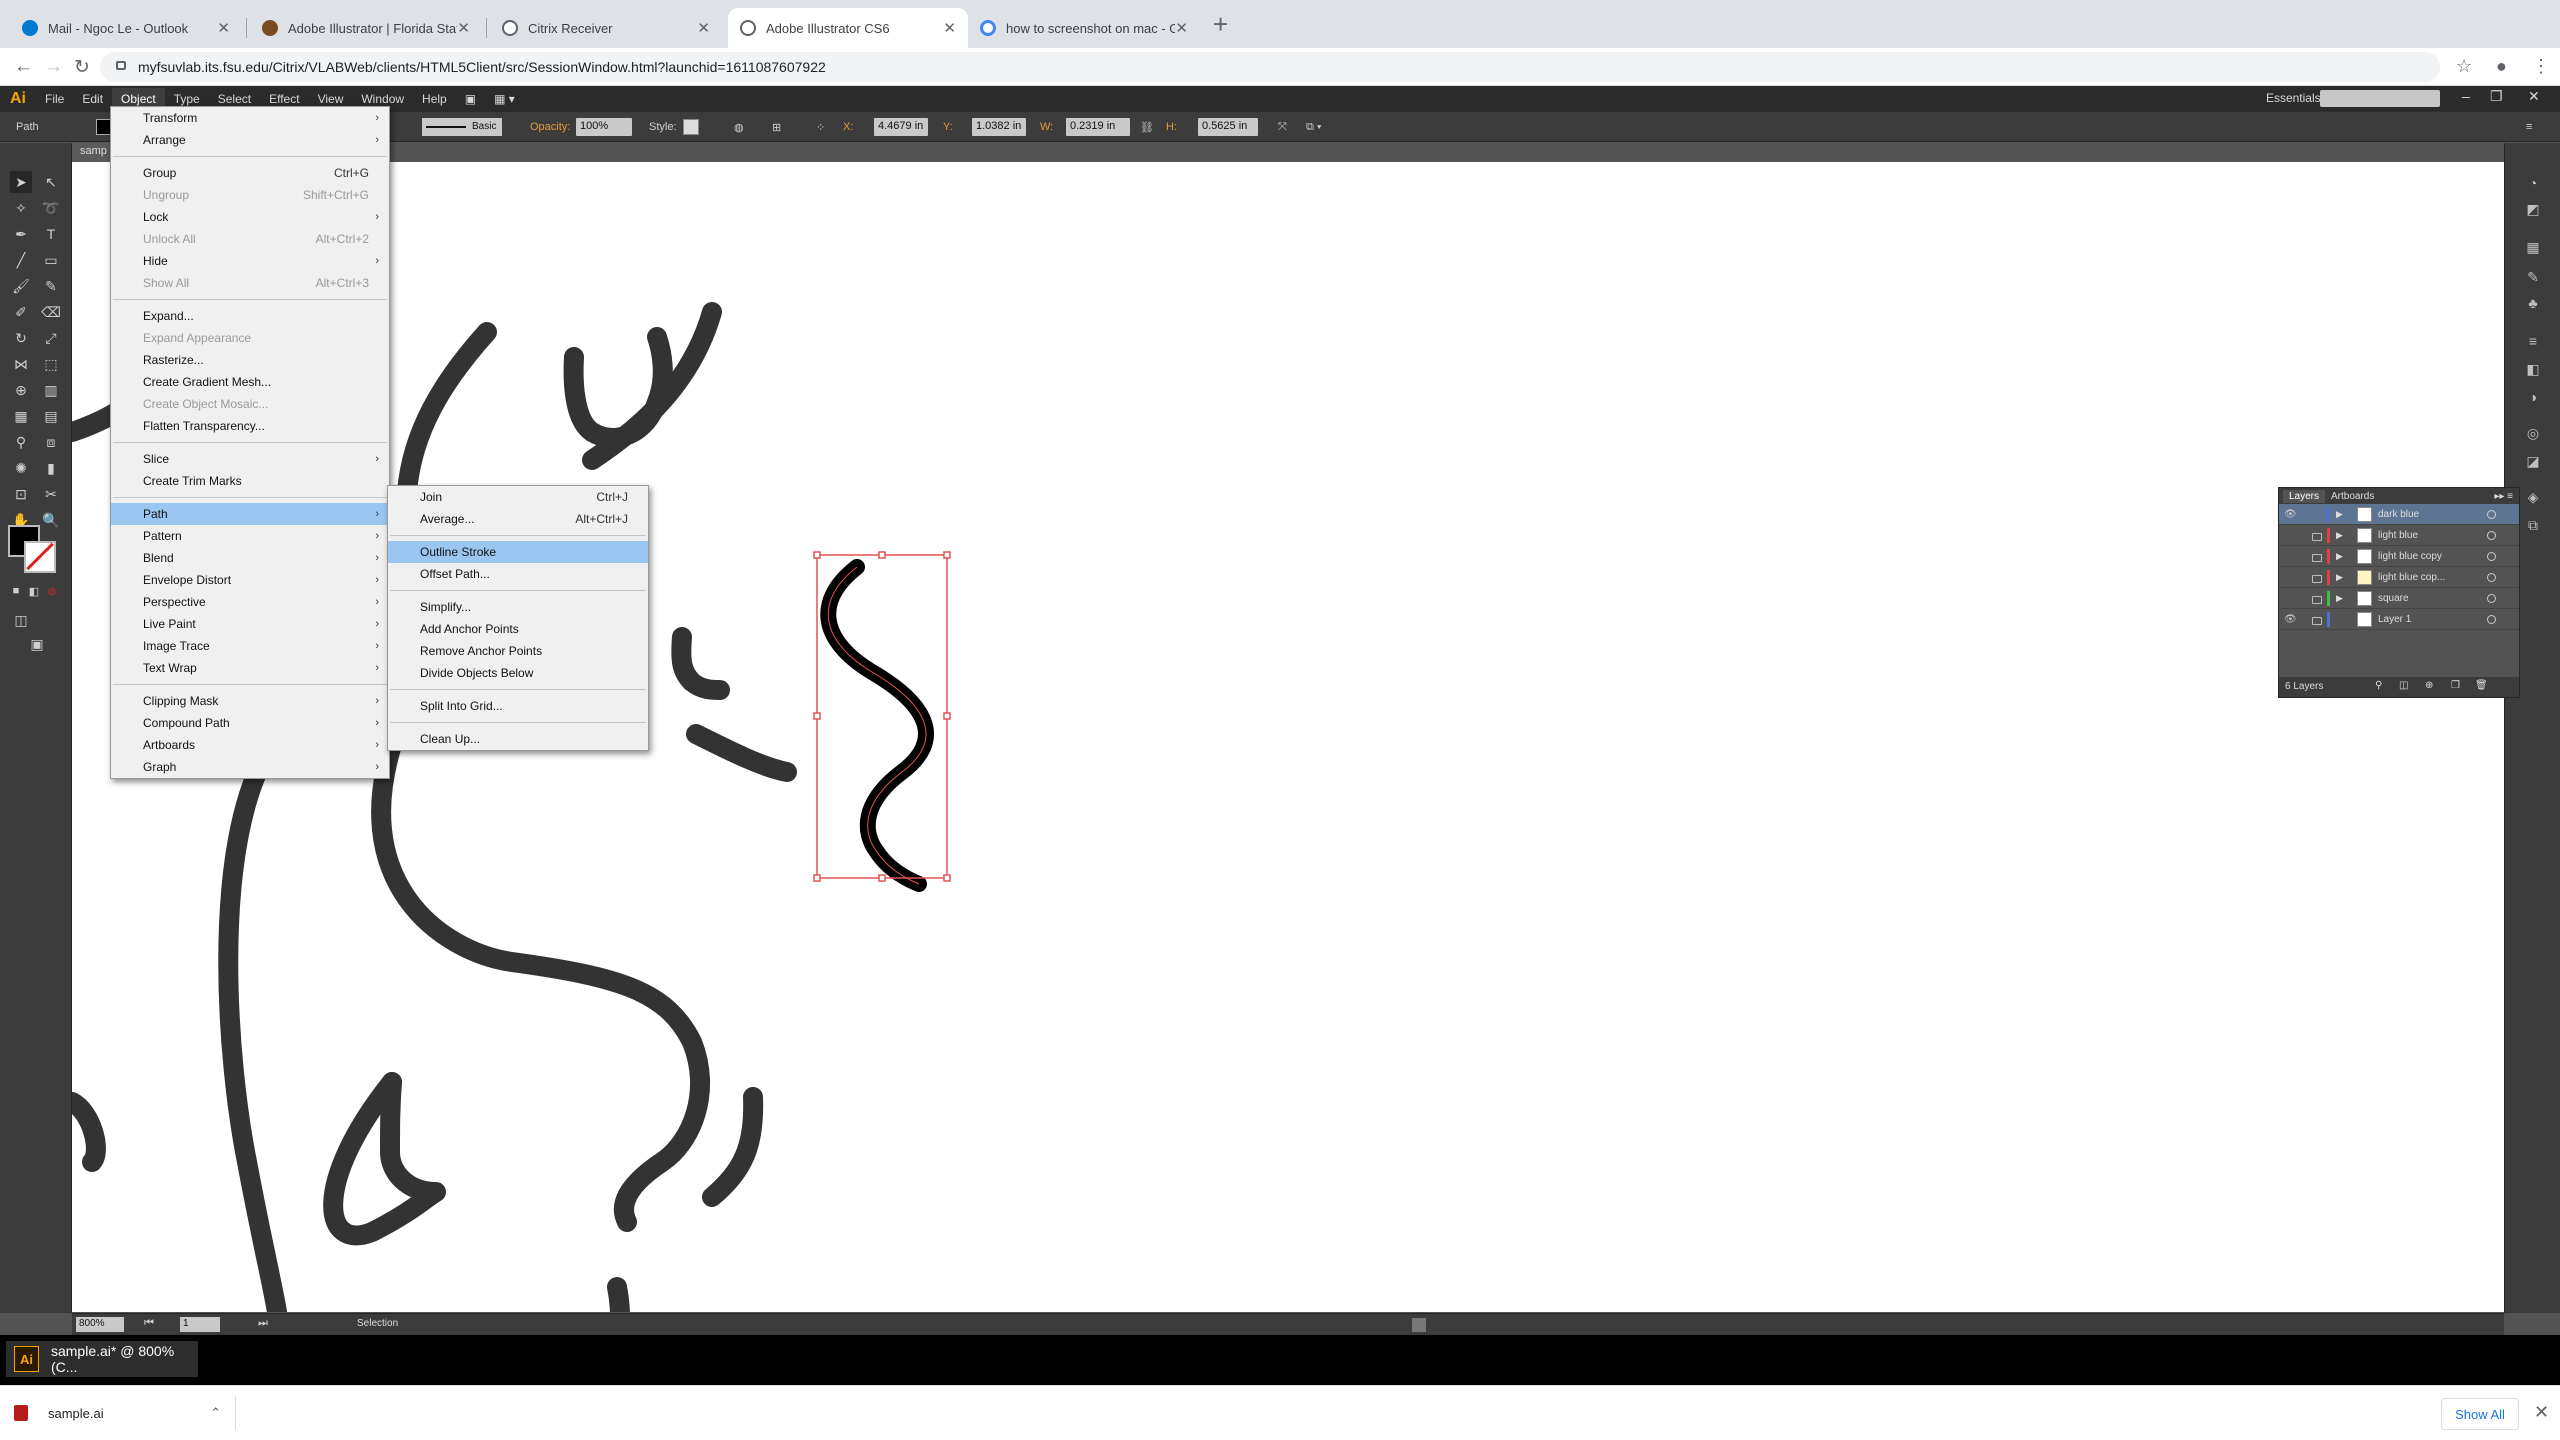 This screenshot has width=2560, height=1440. I want to click on transform-icon: ⤧, so click(1282, 127).